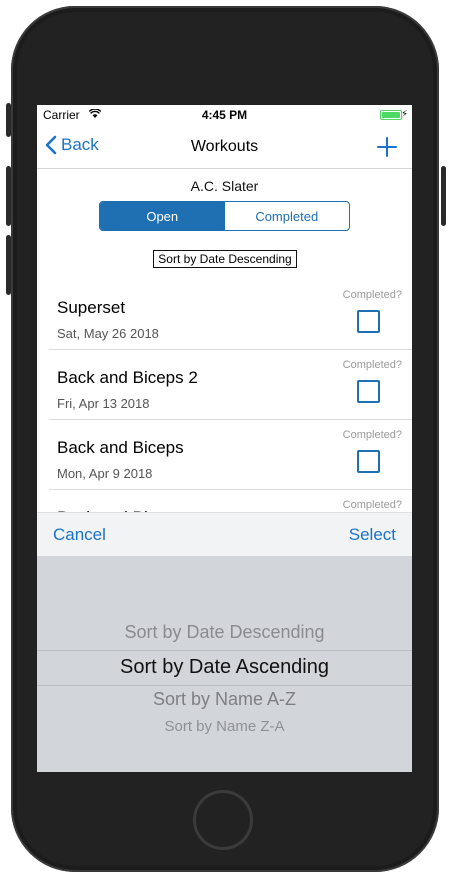  Describe the element at coordinates (224, 685) in the screenshot. I see `picker-selection-line-bottom` at that location.